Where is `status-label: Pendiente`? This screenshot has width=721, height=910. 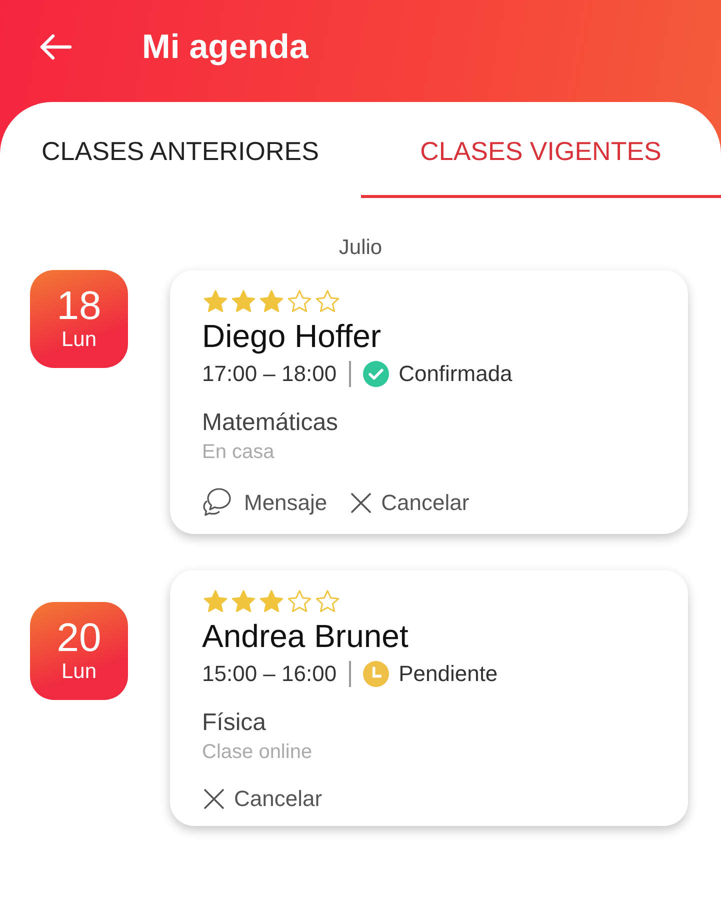
status-label: Pendiente is located at coordinates (448, 674).